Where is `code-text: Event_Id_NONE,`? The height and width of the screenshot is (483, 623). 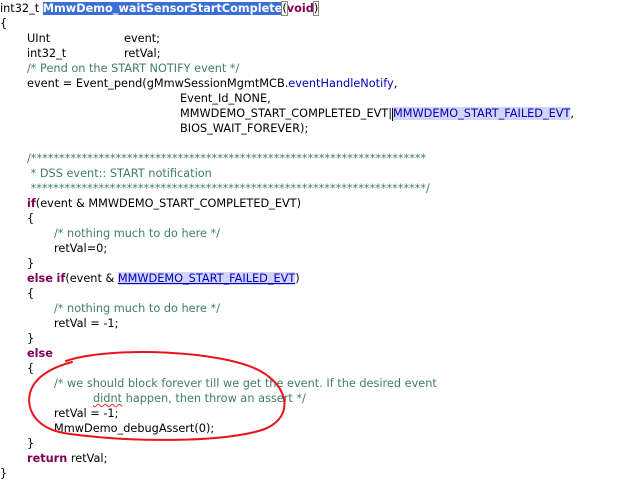 code-text: Event_Id_NONE, is located at coordinates (225, 98).